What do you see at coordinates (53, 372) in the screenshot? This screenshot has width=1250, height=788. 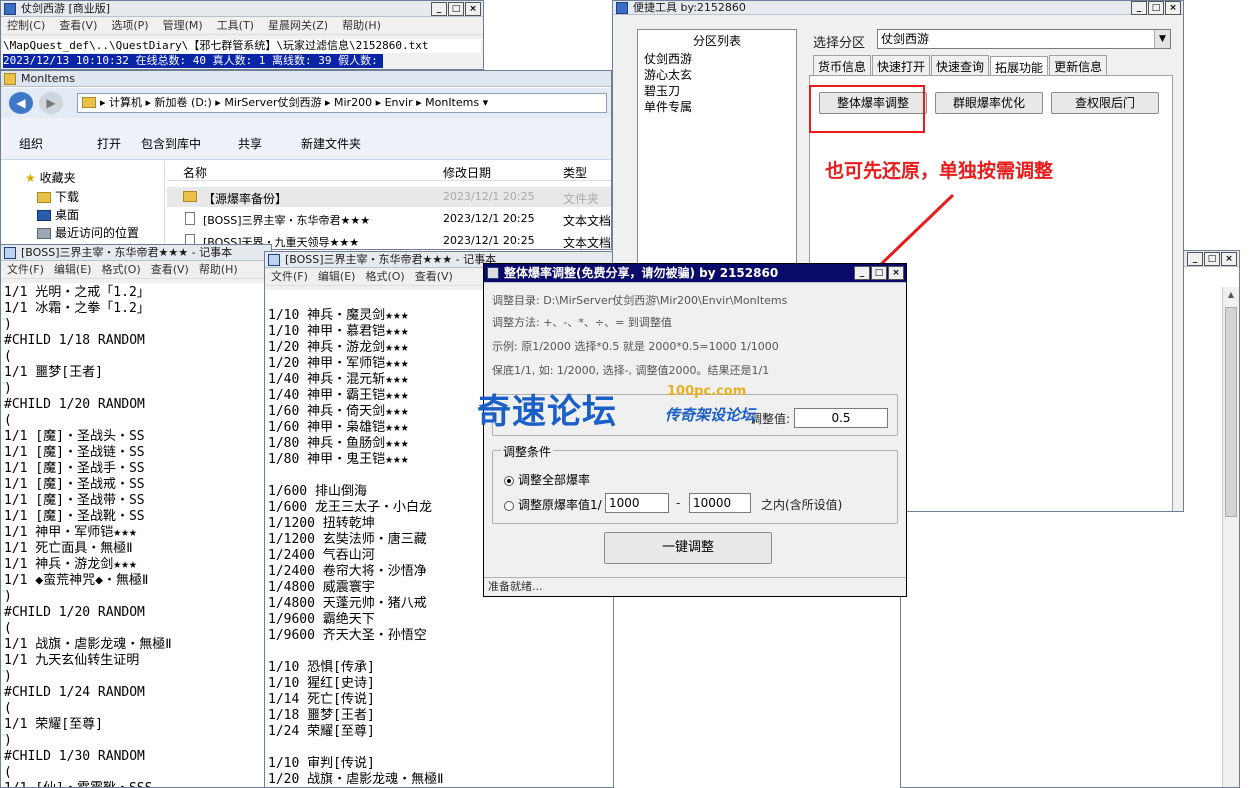 I see `text-line: 1/1 噩梦[王者]` at bounding box center [53, 372].